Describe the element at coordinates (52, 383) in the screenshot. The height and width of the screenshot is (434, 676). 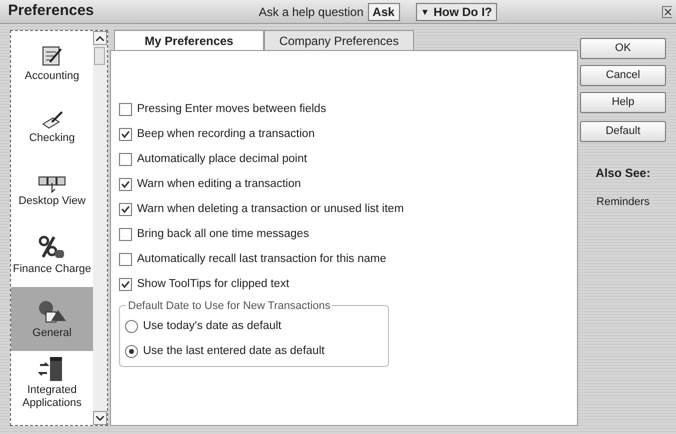
I see `sidebar-item: Integrated Applications` at that location.